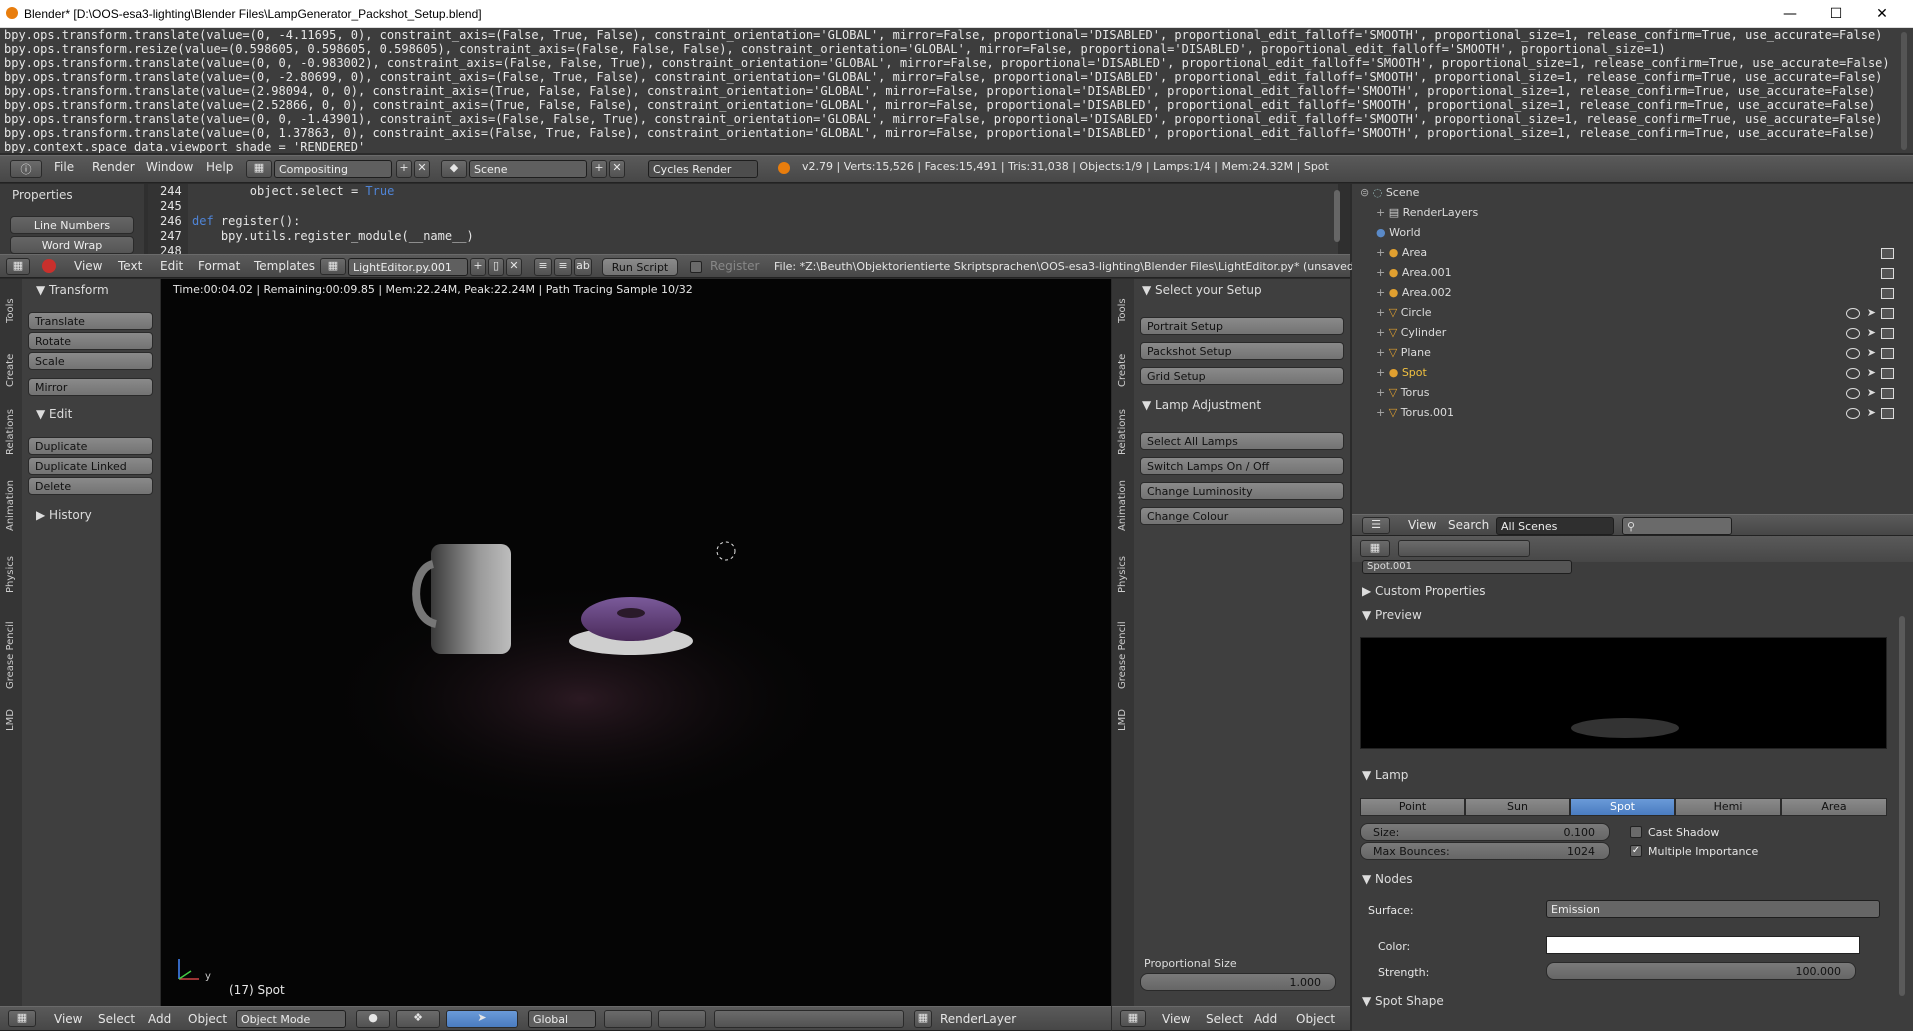 This screenshot has height=1031, width=1913. I want to click on tab-grease-pencil: Grease Pencil, so click(10, 655).